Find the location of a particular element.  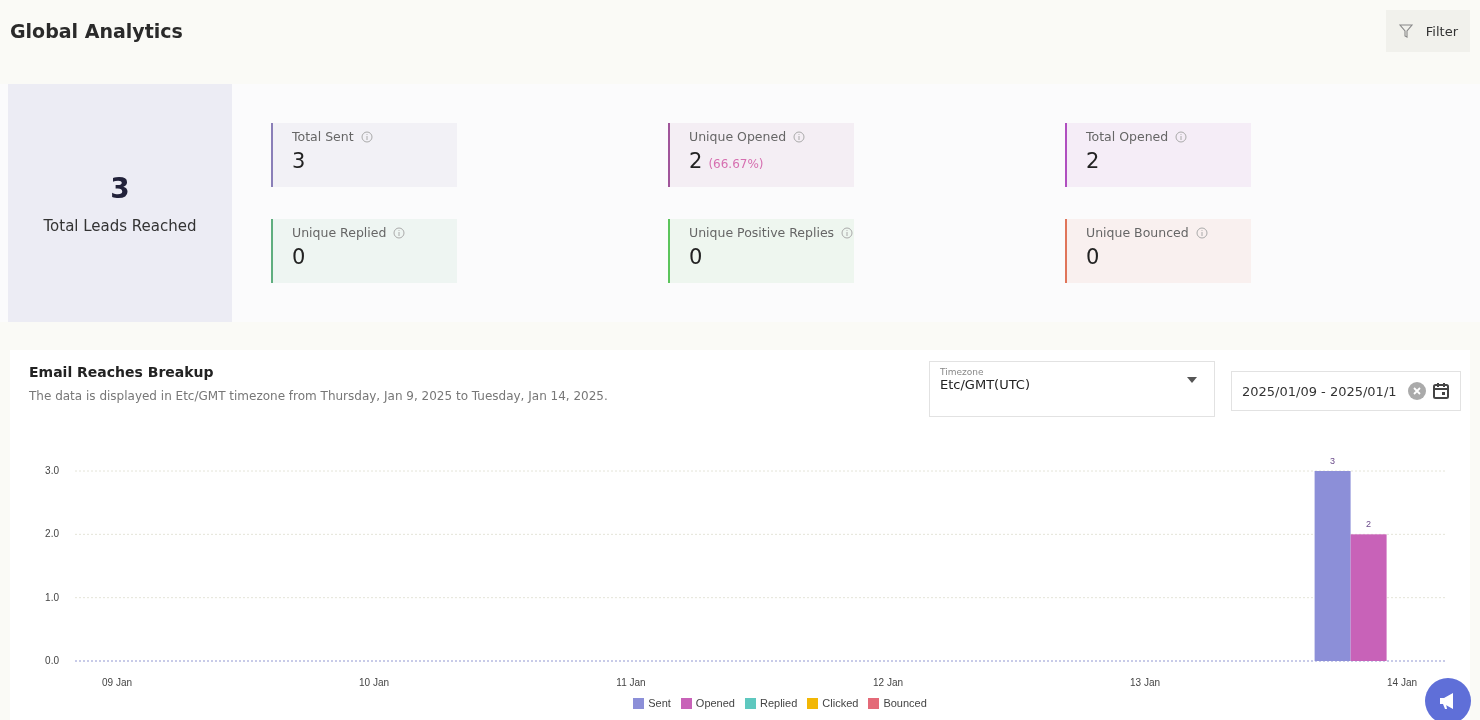

stat-label: Unique Opened is located at coordinates (738, 136).